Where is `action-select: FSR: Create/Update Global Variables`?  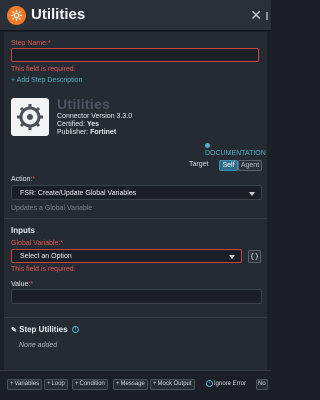
action-select: FSR: Create/Update Global Variables is located at coordinates (136, 192).